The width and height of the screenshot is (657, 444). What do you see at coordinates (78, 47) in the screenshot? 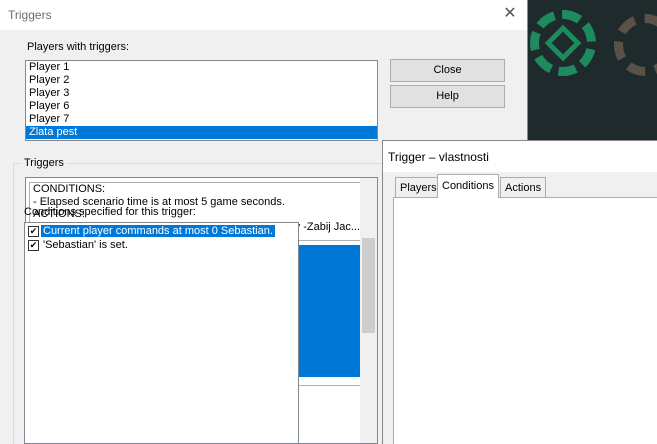
I see `players-label: Players with triggers:` at bounding box center [78, 47].